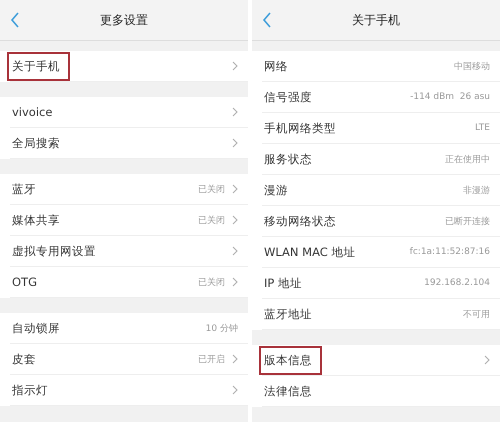 This screenshot has height=422, width=500. Describe the element at coordinates (129, 112) in the screenshot. I see `settings-row: vivoice` at that location.